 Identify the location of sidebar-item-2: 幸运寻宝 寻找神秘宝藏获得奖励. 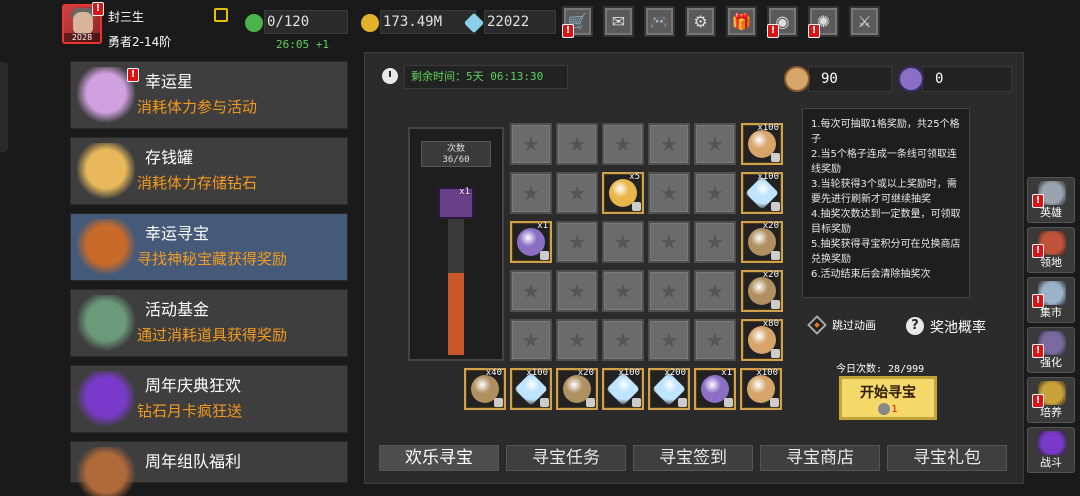
(209, 247).